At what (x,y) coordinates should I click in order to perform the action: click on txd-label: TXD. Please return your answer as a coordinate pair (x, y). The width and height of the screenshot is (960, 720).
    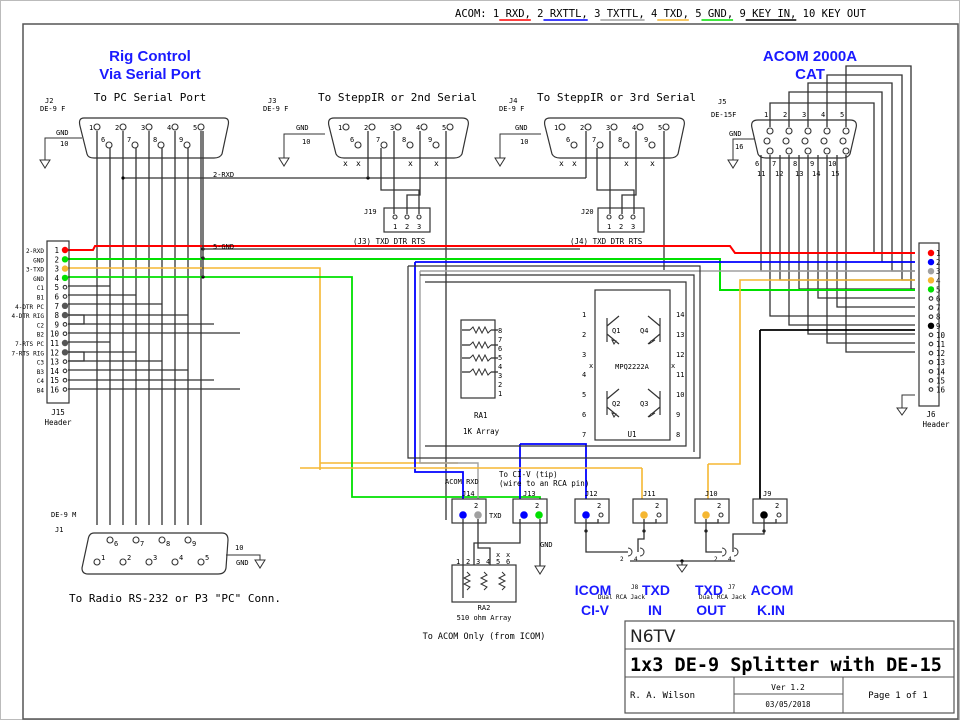
    Looking at the image, I should click on (495, 516).